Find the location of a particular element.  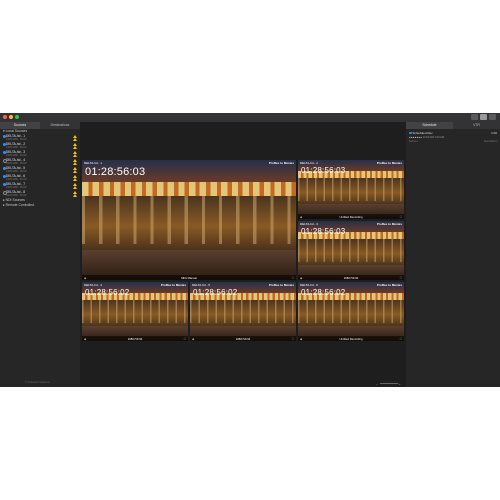

source-item: DELTA-hd - 8 1920x1080 · 59.94i is located at coordinates (40, 194).